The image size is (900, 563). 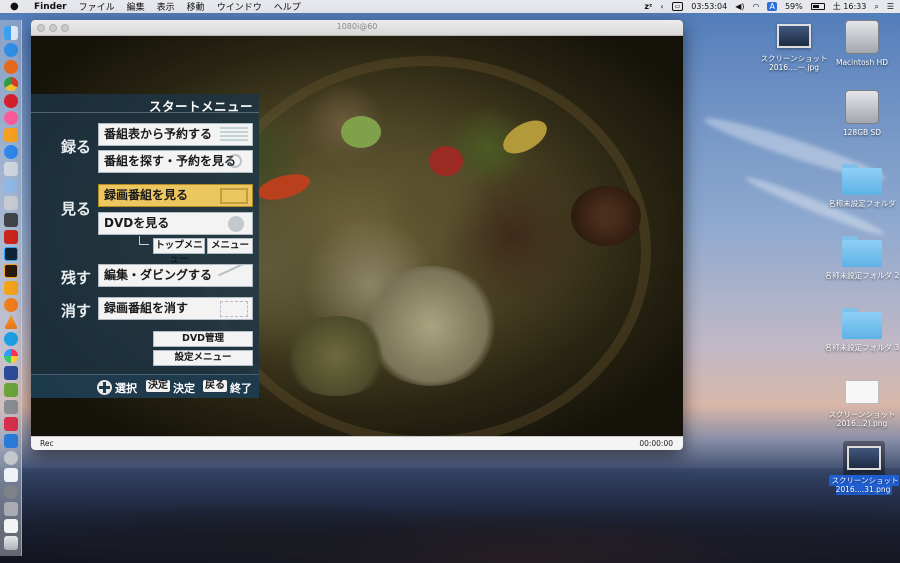 I want to click on desktop-drive-macintosh-hd: Macintosh HD, so click(x=860, y=43).